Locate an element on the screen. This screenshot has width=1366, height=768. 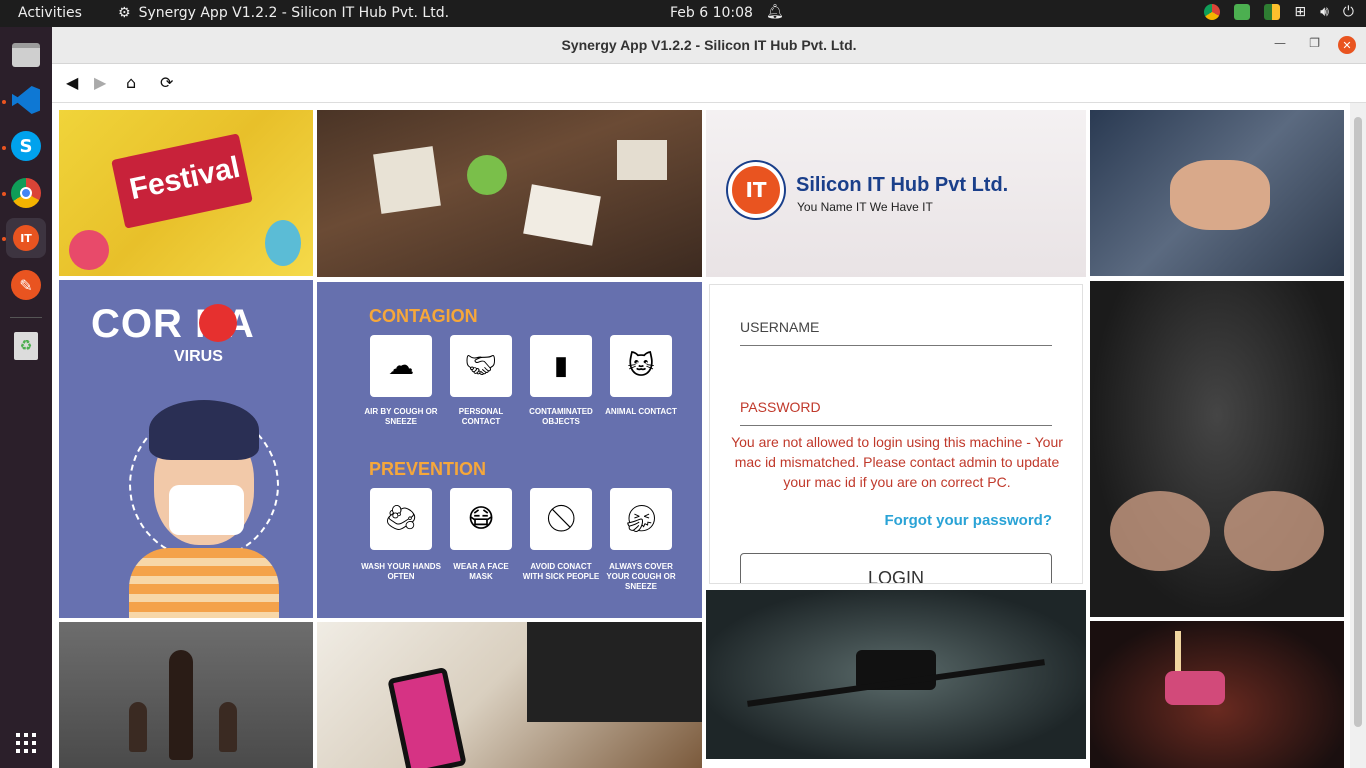
reload-icon: ⟳ is located at coordinates (166, 82).